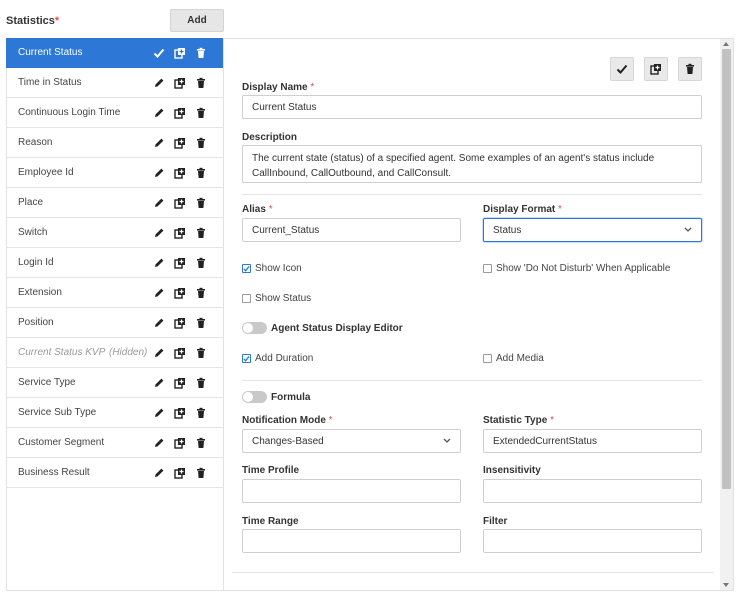  Describe the element at coordinates (114, 53) in the screenshot. I see `list-item: Current Status` at that location.